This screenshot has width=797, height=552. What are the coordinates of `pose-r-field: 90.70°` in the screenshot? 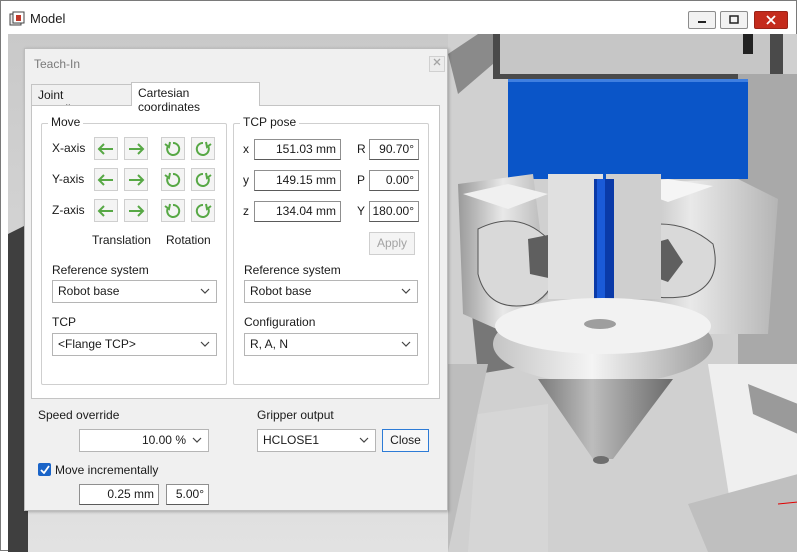 It's located at (394, 149).